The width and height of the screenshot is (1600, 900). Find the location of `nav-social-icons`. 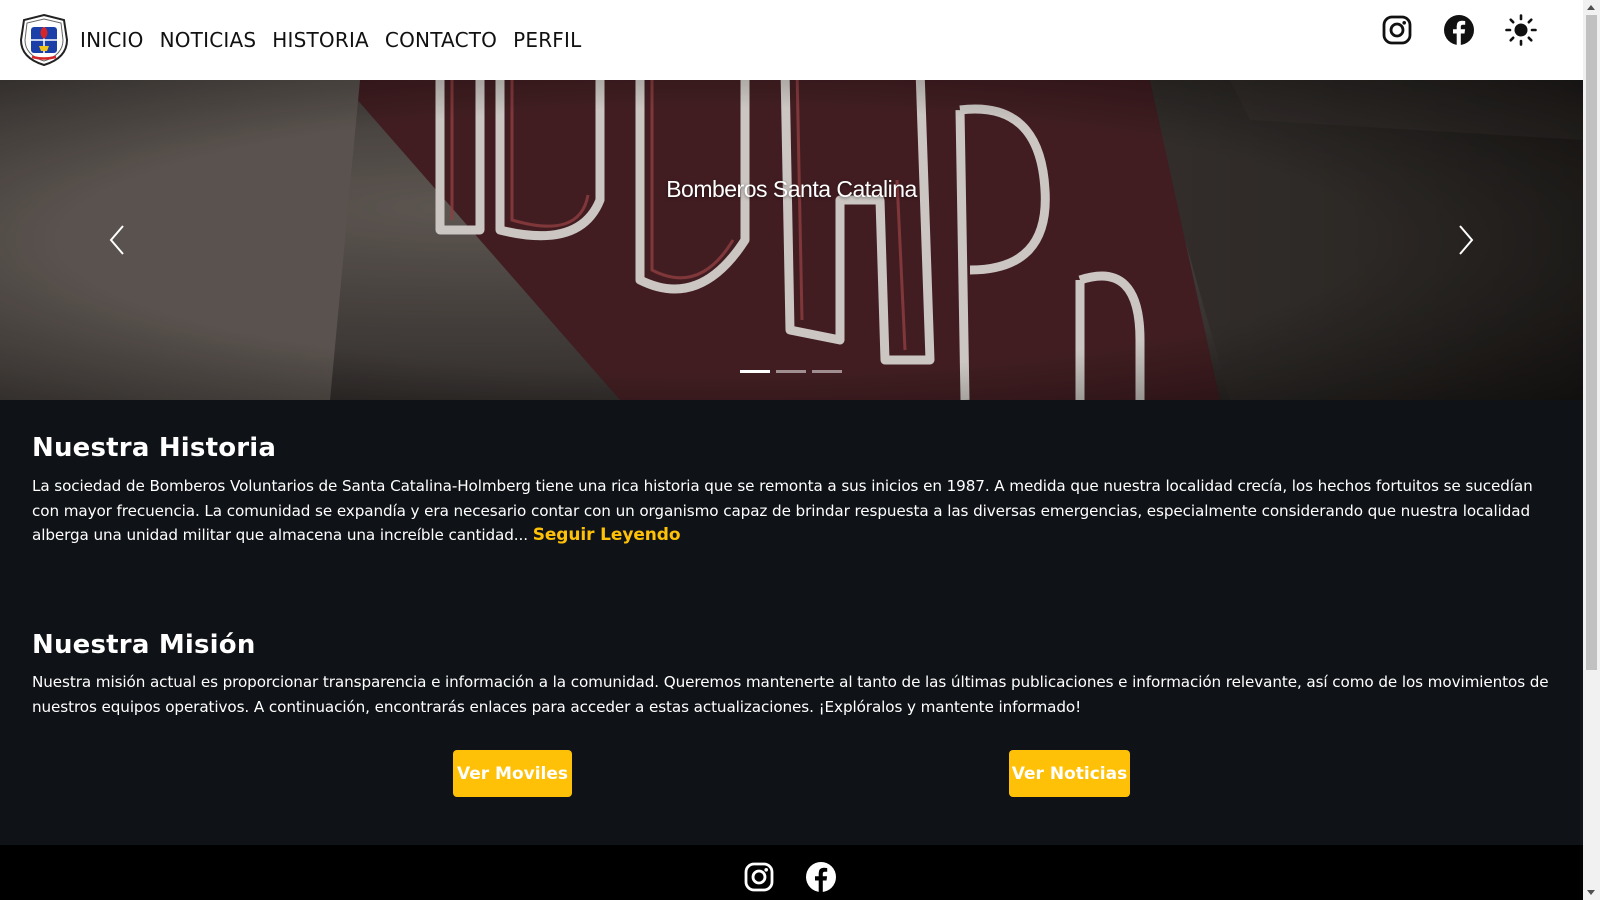

nav-social-icons is located at coordinates (1463, 34).